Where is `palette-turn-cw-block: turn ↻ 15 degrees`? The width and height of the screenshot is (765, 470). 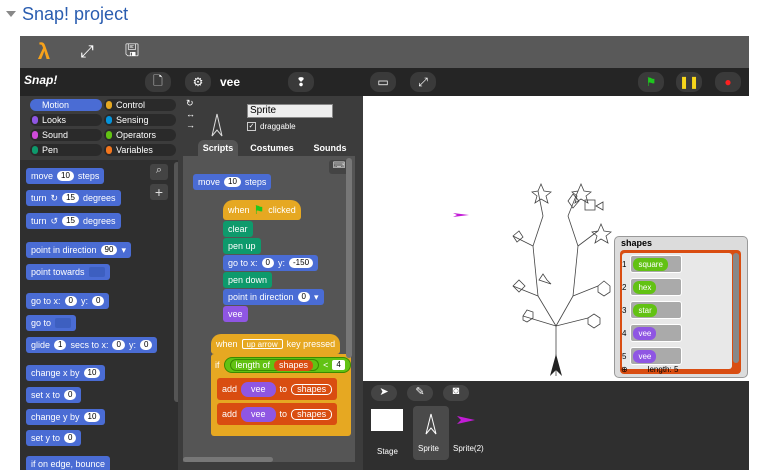
palette-turn-cw-block: turn ↻ 15 degrees is located at coordinates (73, 198).